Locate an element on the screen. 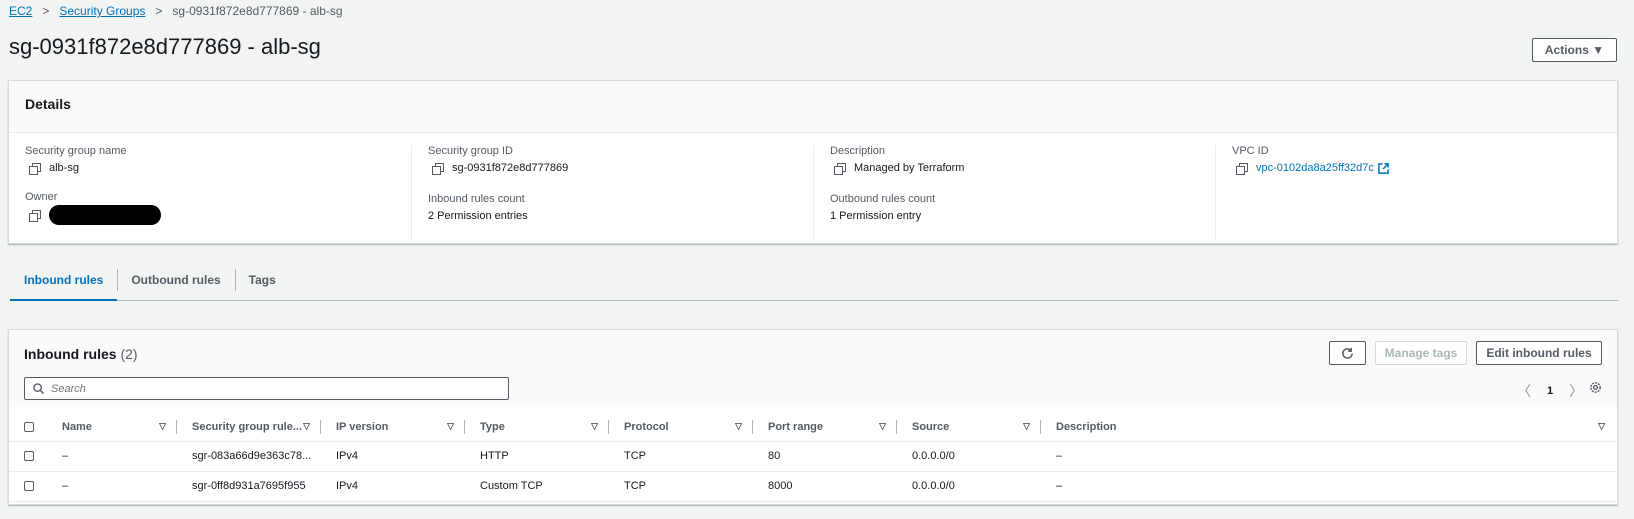 This screenshot has width=1634, height=519. column-header-source: Source ▽ is located at coordinates (969, 427).